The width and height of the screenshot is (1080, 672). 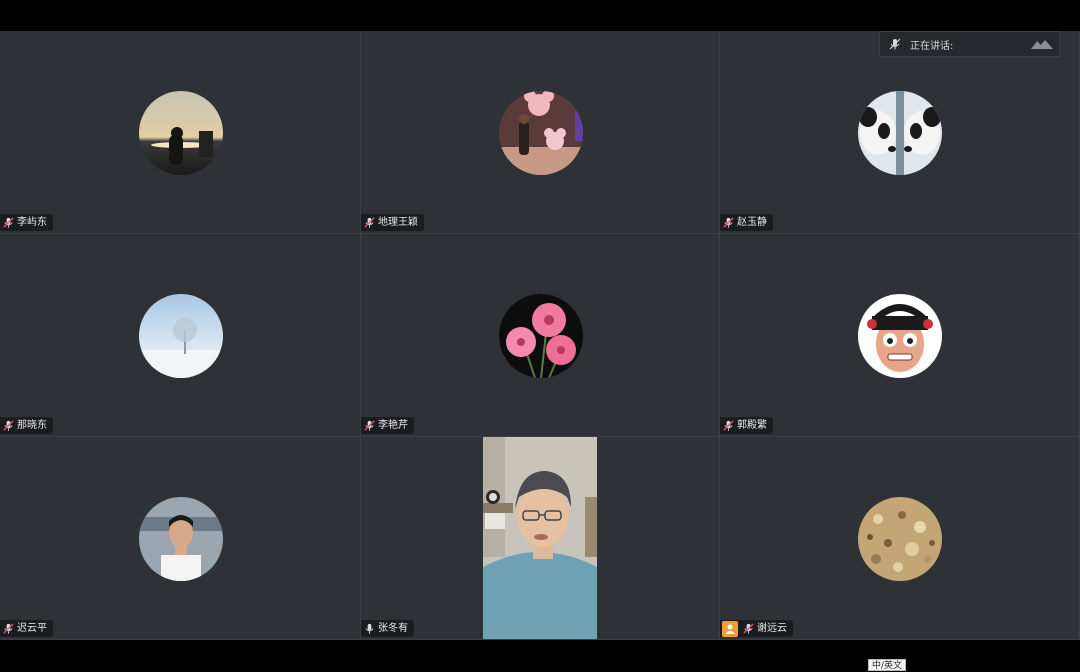 I want to click on speaking-indicator: 正在讲话:, so click(x=969, y=44).